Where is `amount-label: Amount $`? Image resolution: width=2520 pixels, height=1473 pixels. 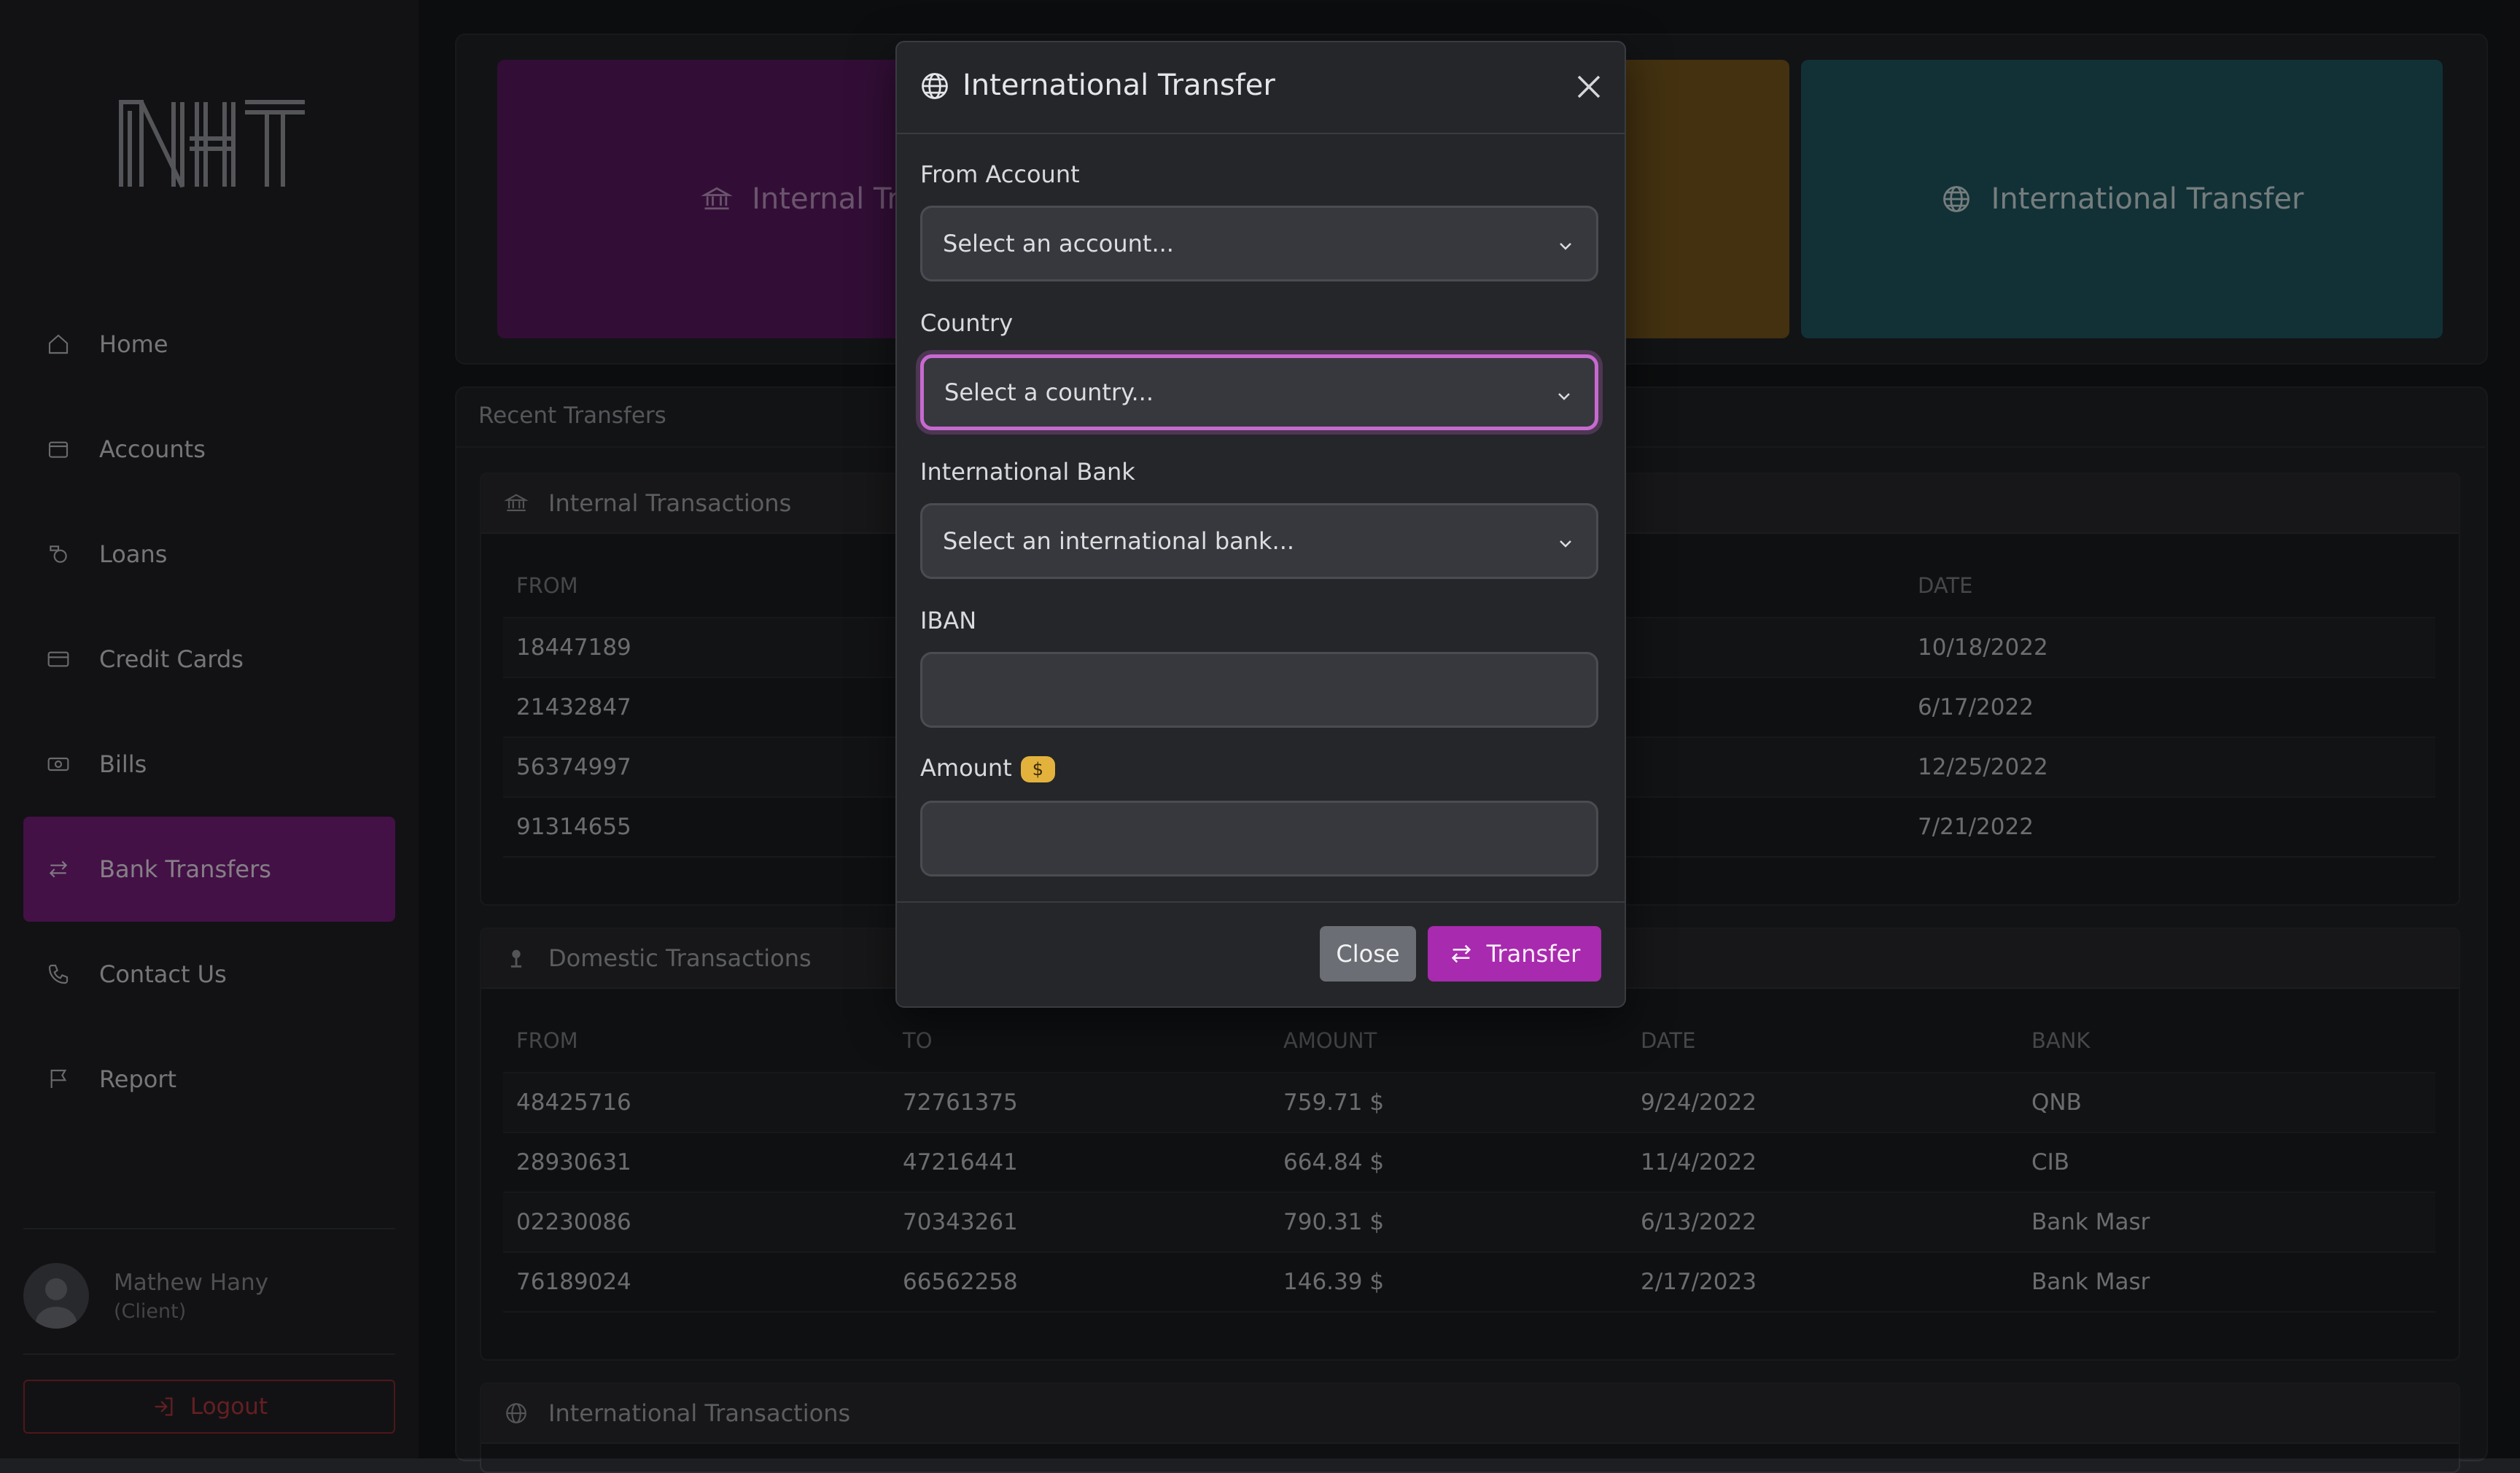
amount-label: Amount $ is located at coordinates (988, 768).